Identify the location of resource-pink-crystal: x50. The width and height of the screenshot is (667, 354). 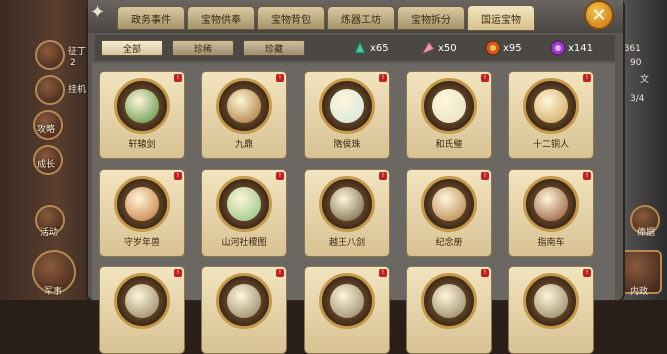
(438, 48).